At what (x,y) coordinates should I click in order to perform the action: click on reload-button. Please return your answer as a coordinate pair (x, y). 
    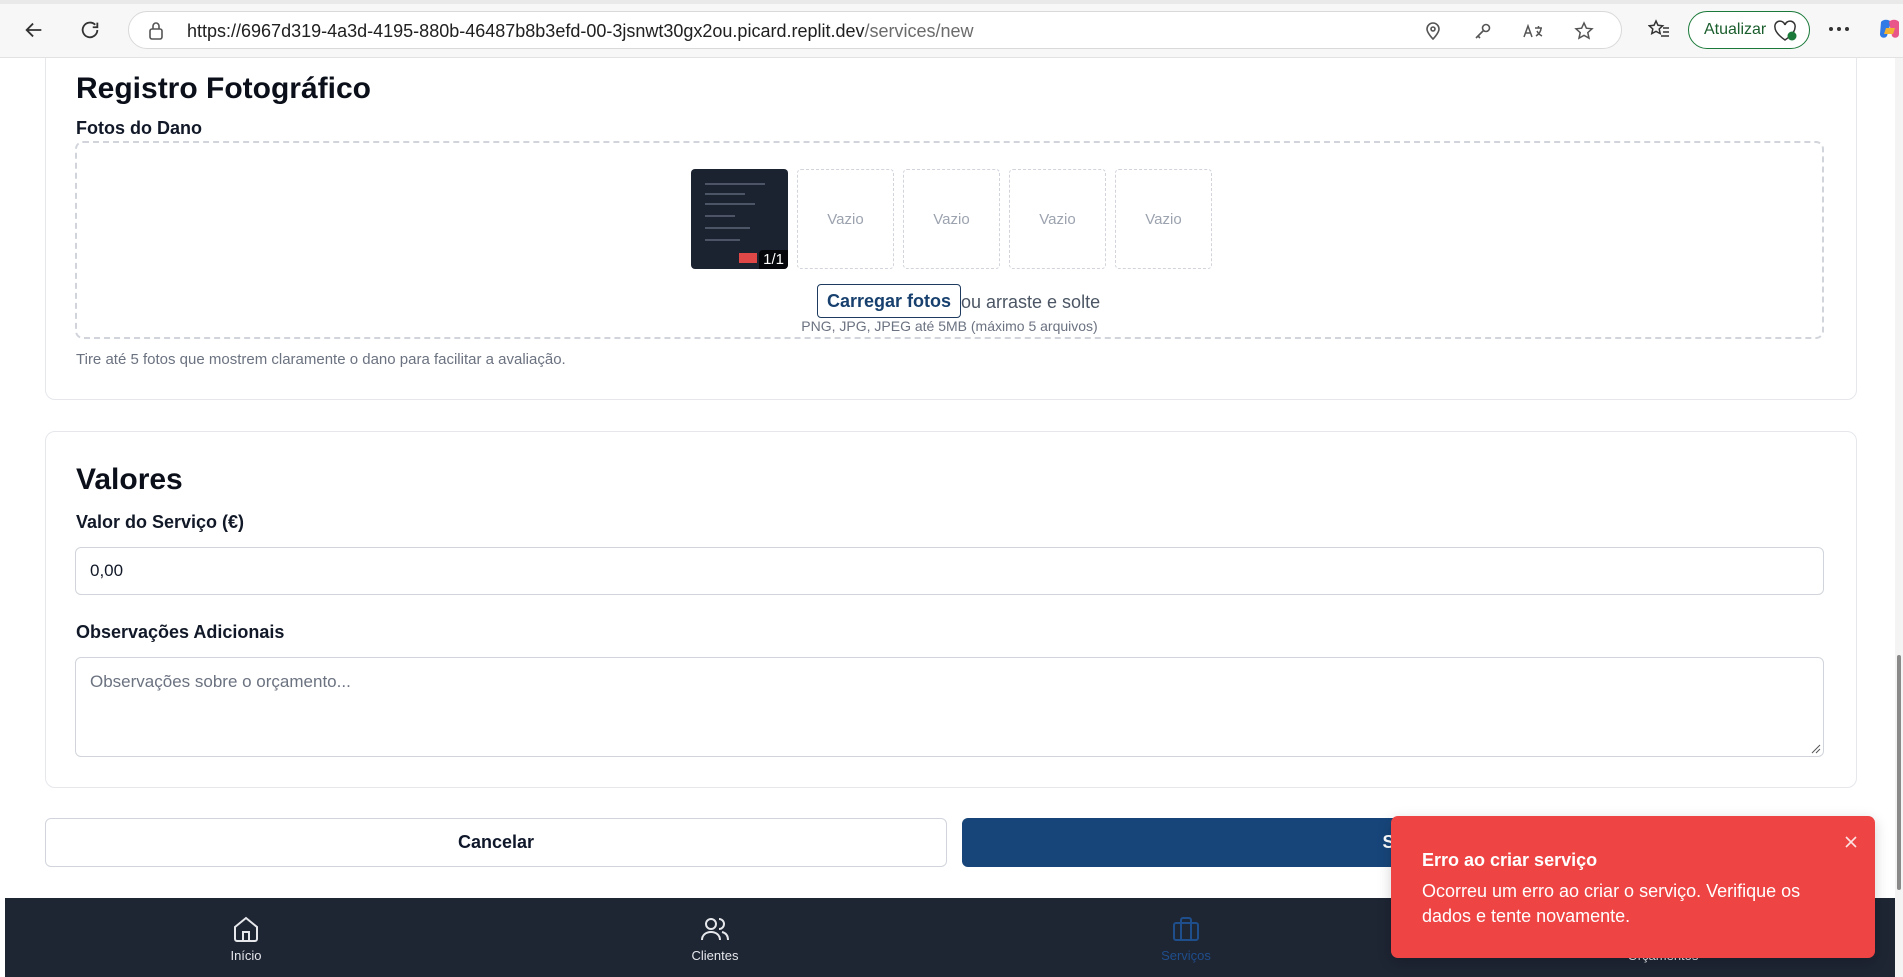
    Looking at the image, I should click on (90, 30).